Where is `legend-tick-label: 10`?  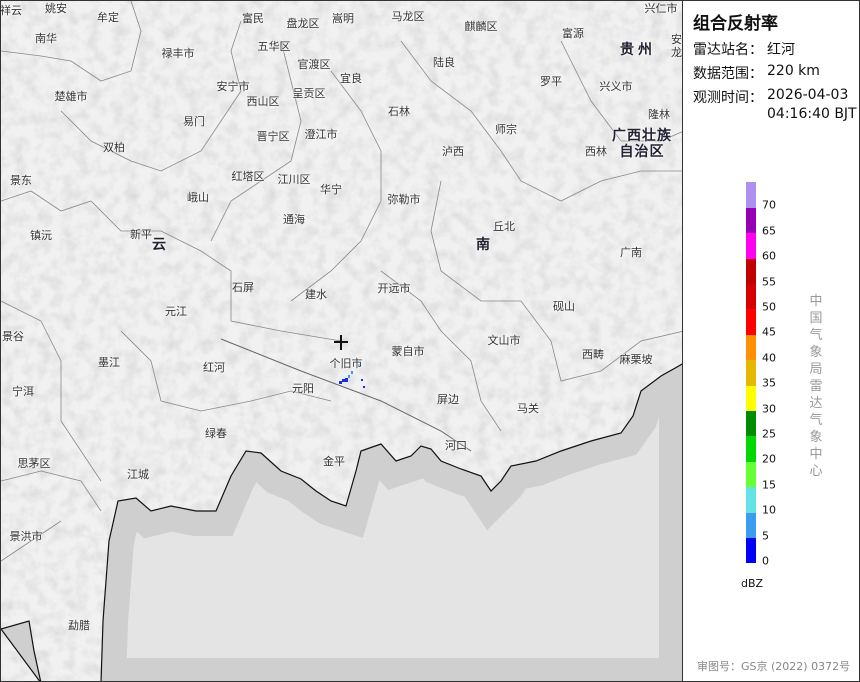
legend-tick-label: 10 is located at coordinates (769, 510).